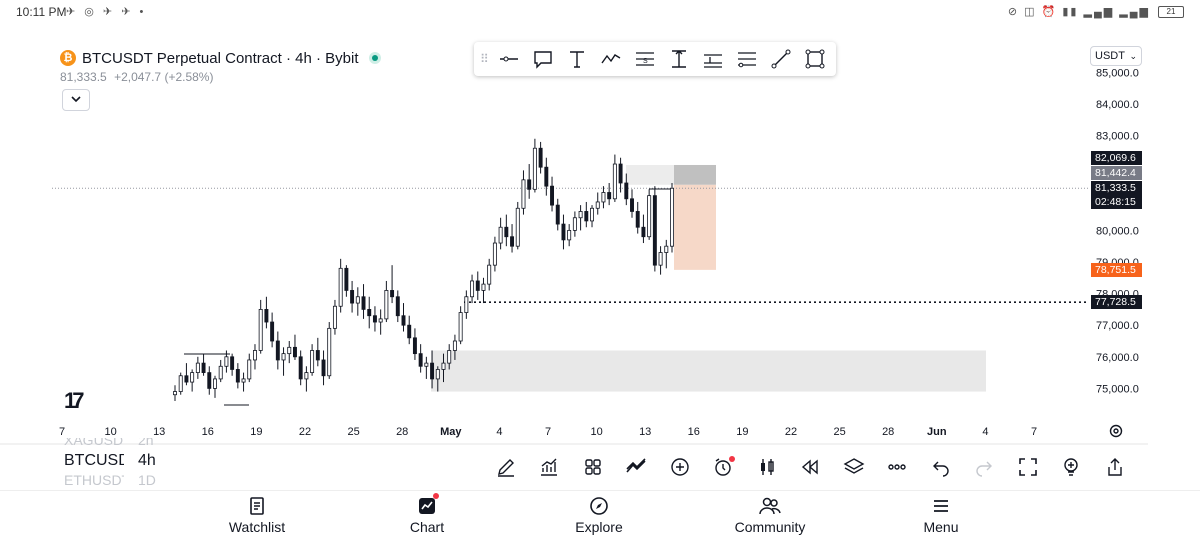  Describe the element at coordinates (427, 514) in the screenshot. I see `nav-chart: Chart` at that location.